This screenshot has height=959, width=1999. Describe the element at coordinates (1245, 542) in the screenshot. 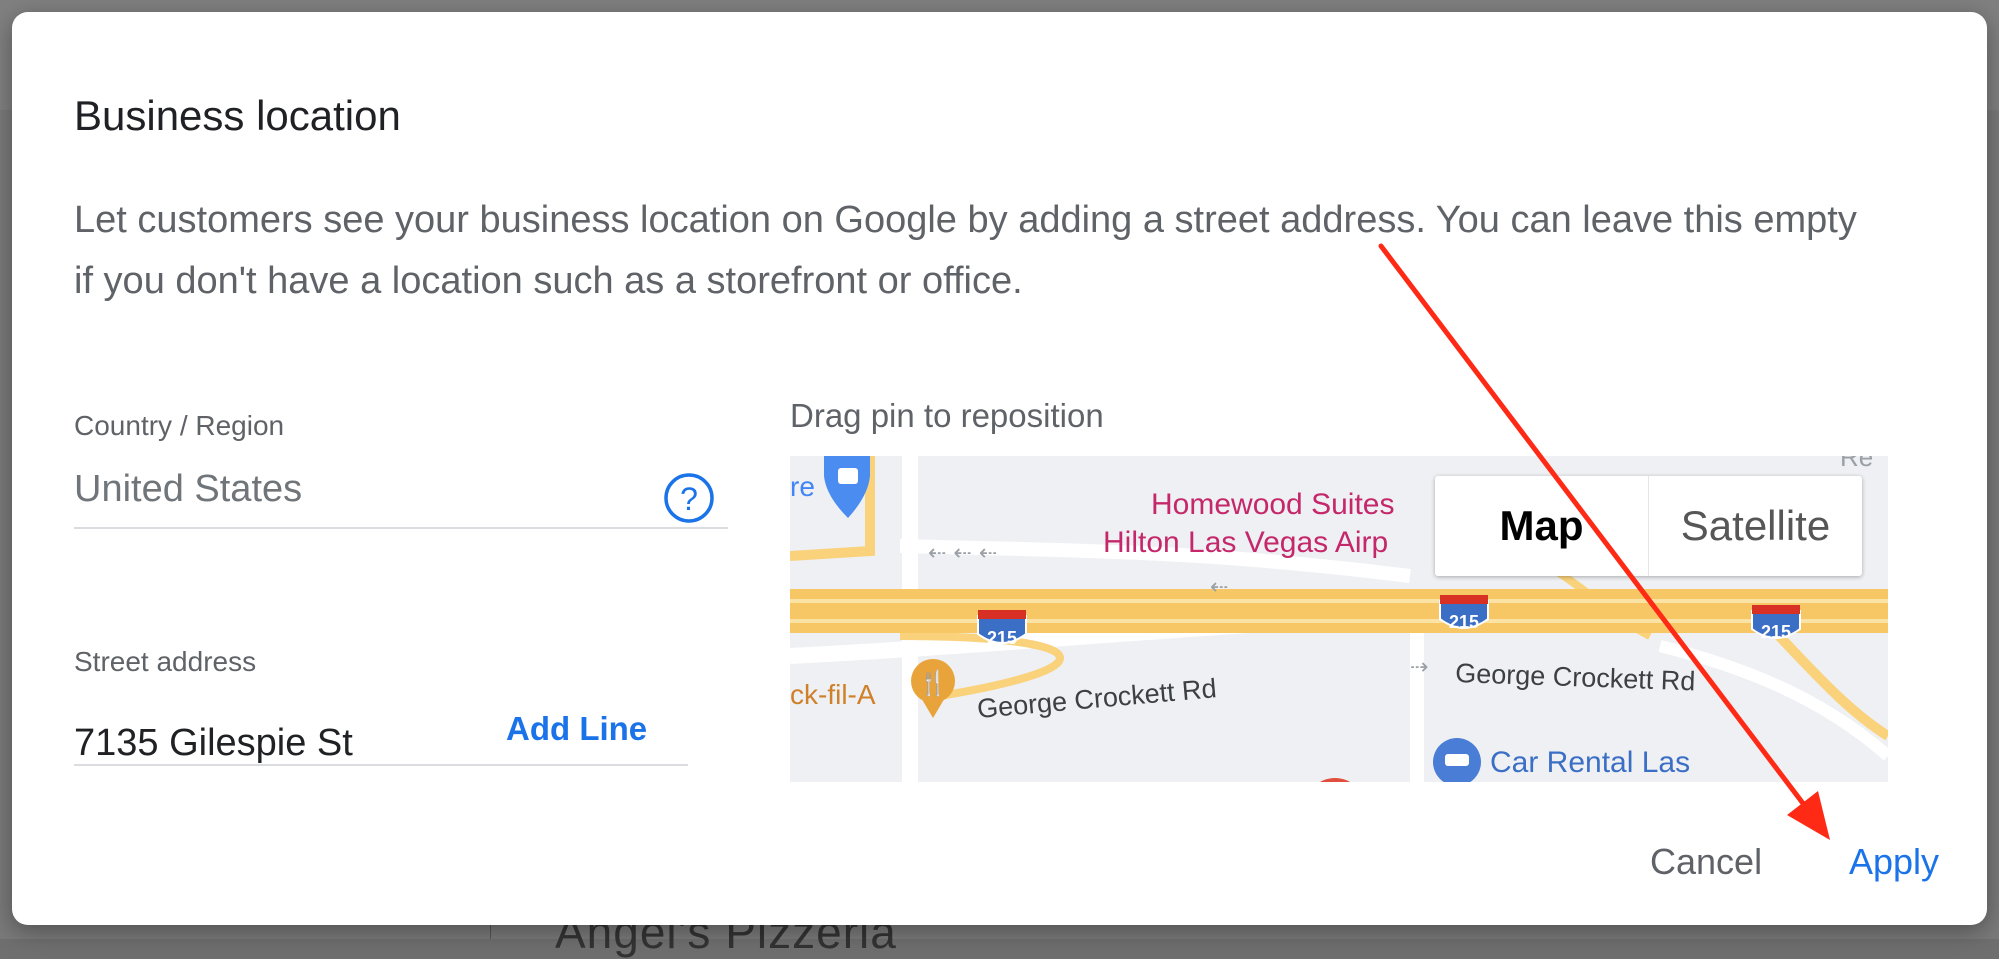

I see `svg-text: Hilton Las Vegas Airp` at that location.